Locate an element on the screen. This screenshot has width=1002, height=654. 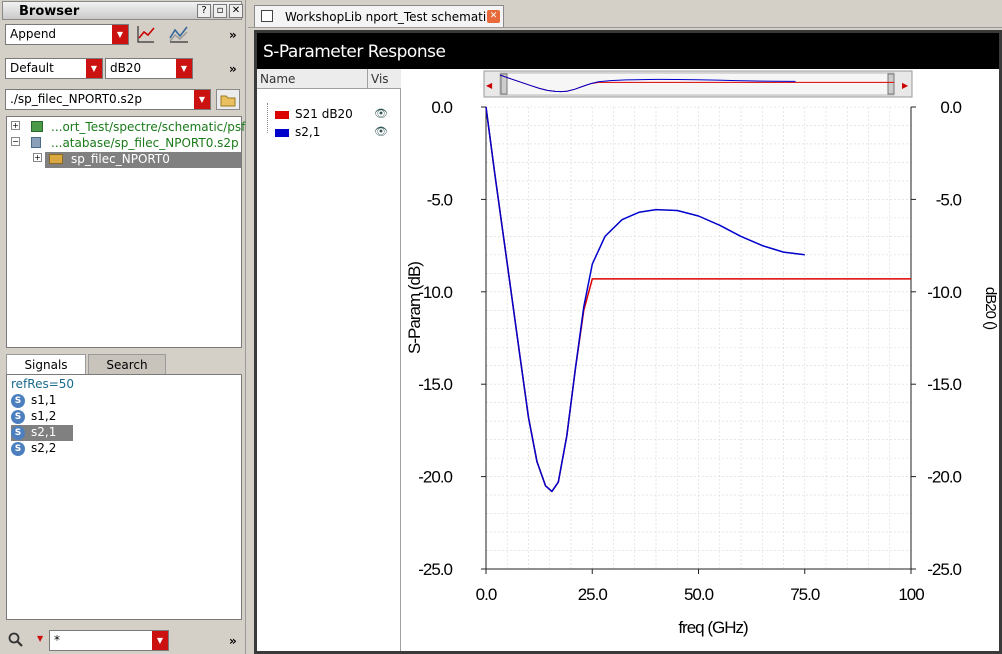
close-icon: ✕ is located at coordinates (236, 11).